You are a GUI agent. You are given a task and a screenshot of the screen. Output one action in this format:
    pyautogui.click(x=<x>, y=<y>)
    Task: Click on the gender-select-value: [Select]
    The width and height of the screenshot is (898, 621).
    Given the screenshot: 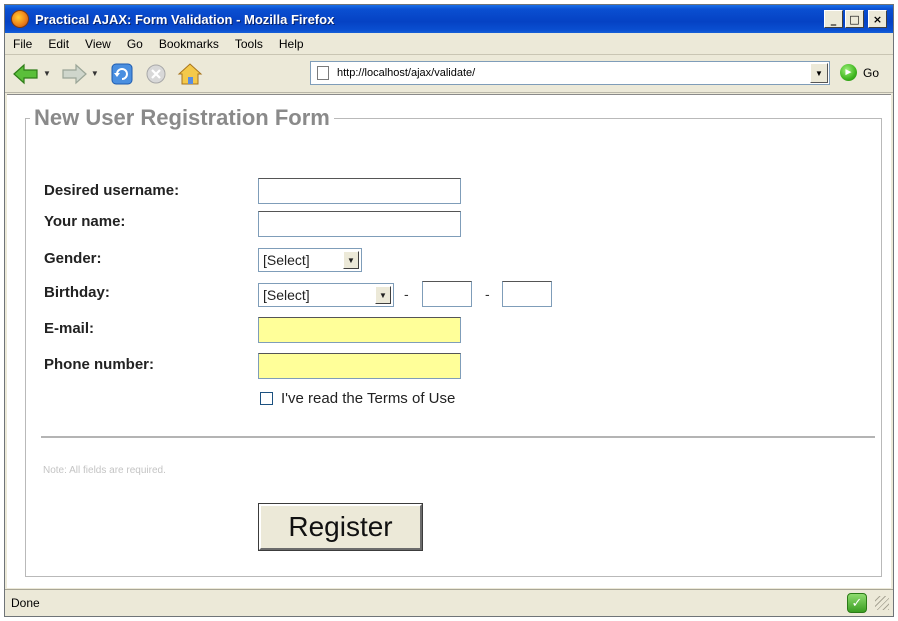 What is the action you would take?
    pyautogui.click(x=286, y=260)
    